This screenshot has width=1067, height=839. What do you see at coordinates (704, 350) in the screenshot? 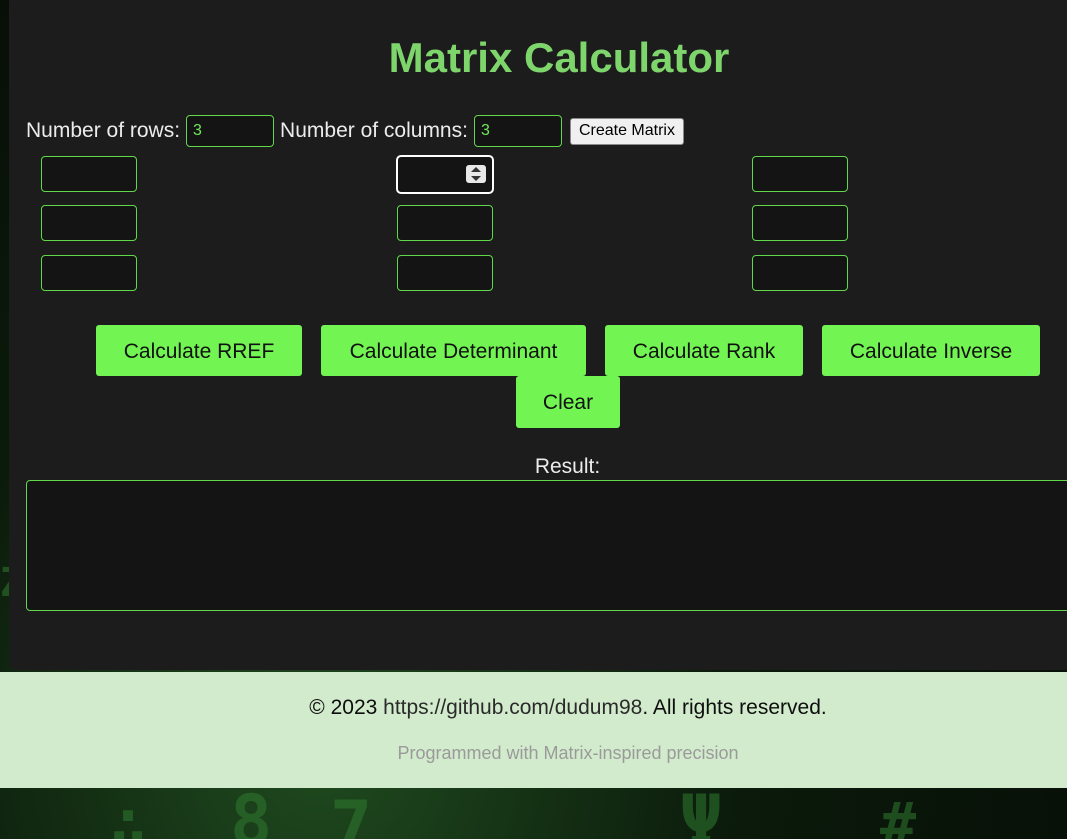
I see `calculate-rank-button: Calculate Rank` at bounding box center [704, 350].